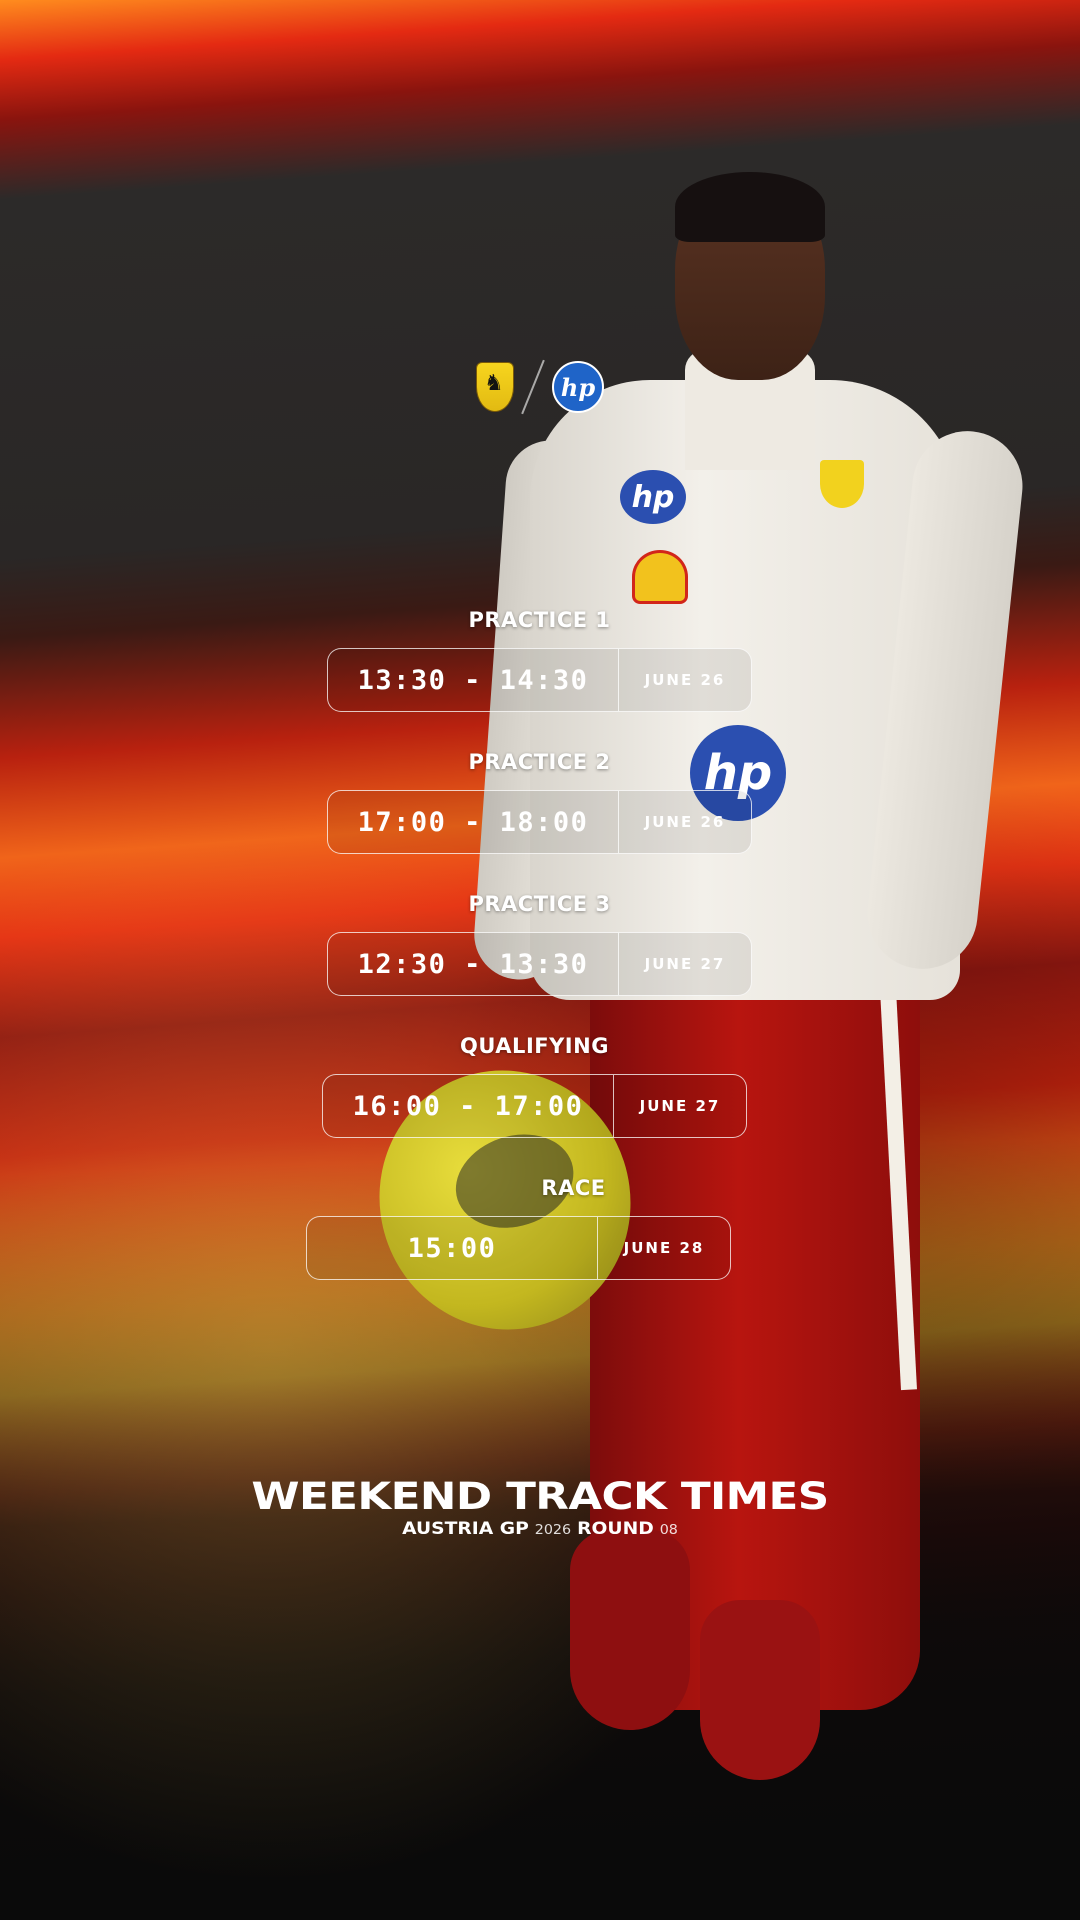 This screenshot has height=1920, width=1080. I want to click on ferrari-suit-icon, so click(842, 484).